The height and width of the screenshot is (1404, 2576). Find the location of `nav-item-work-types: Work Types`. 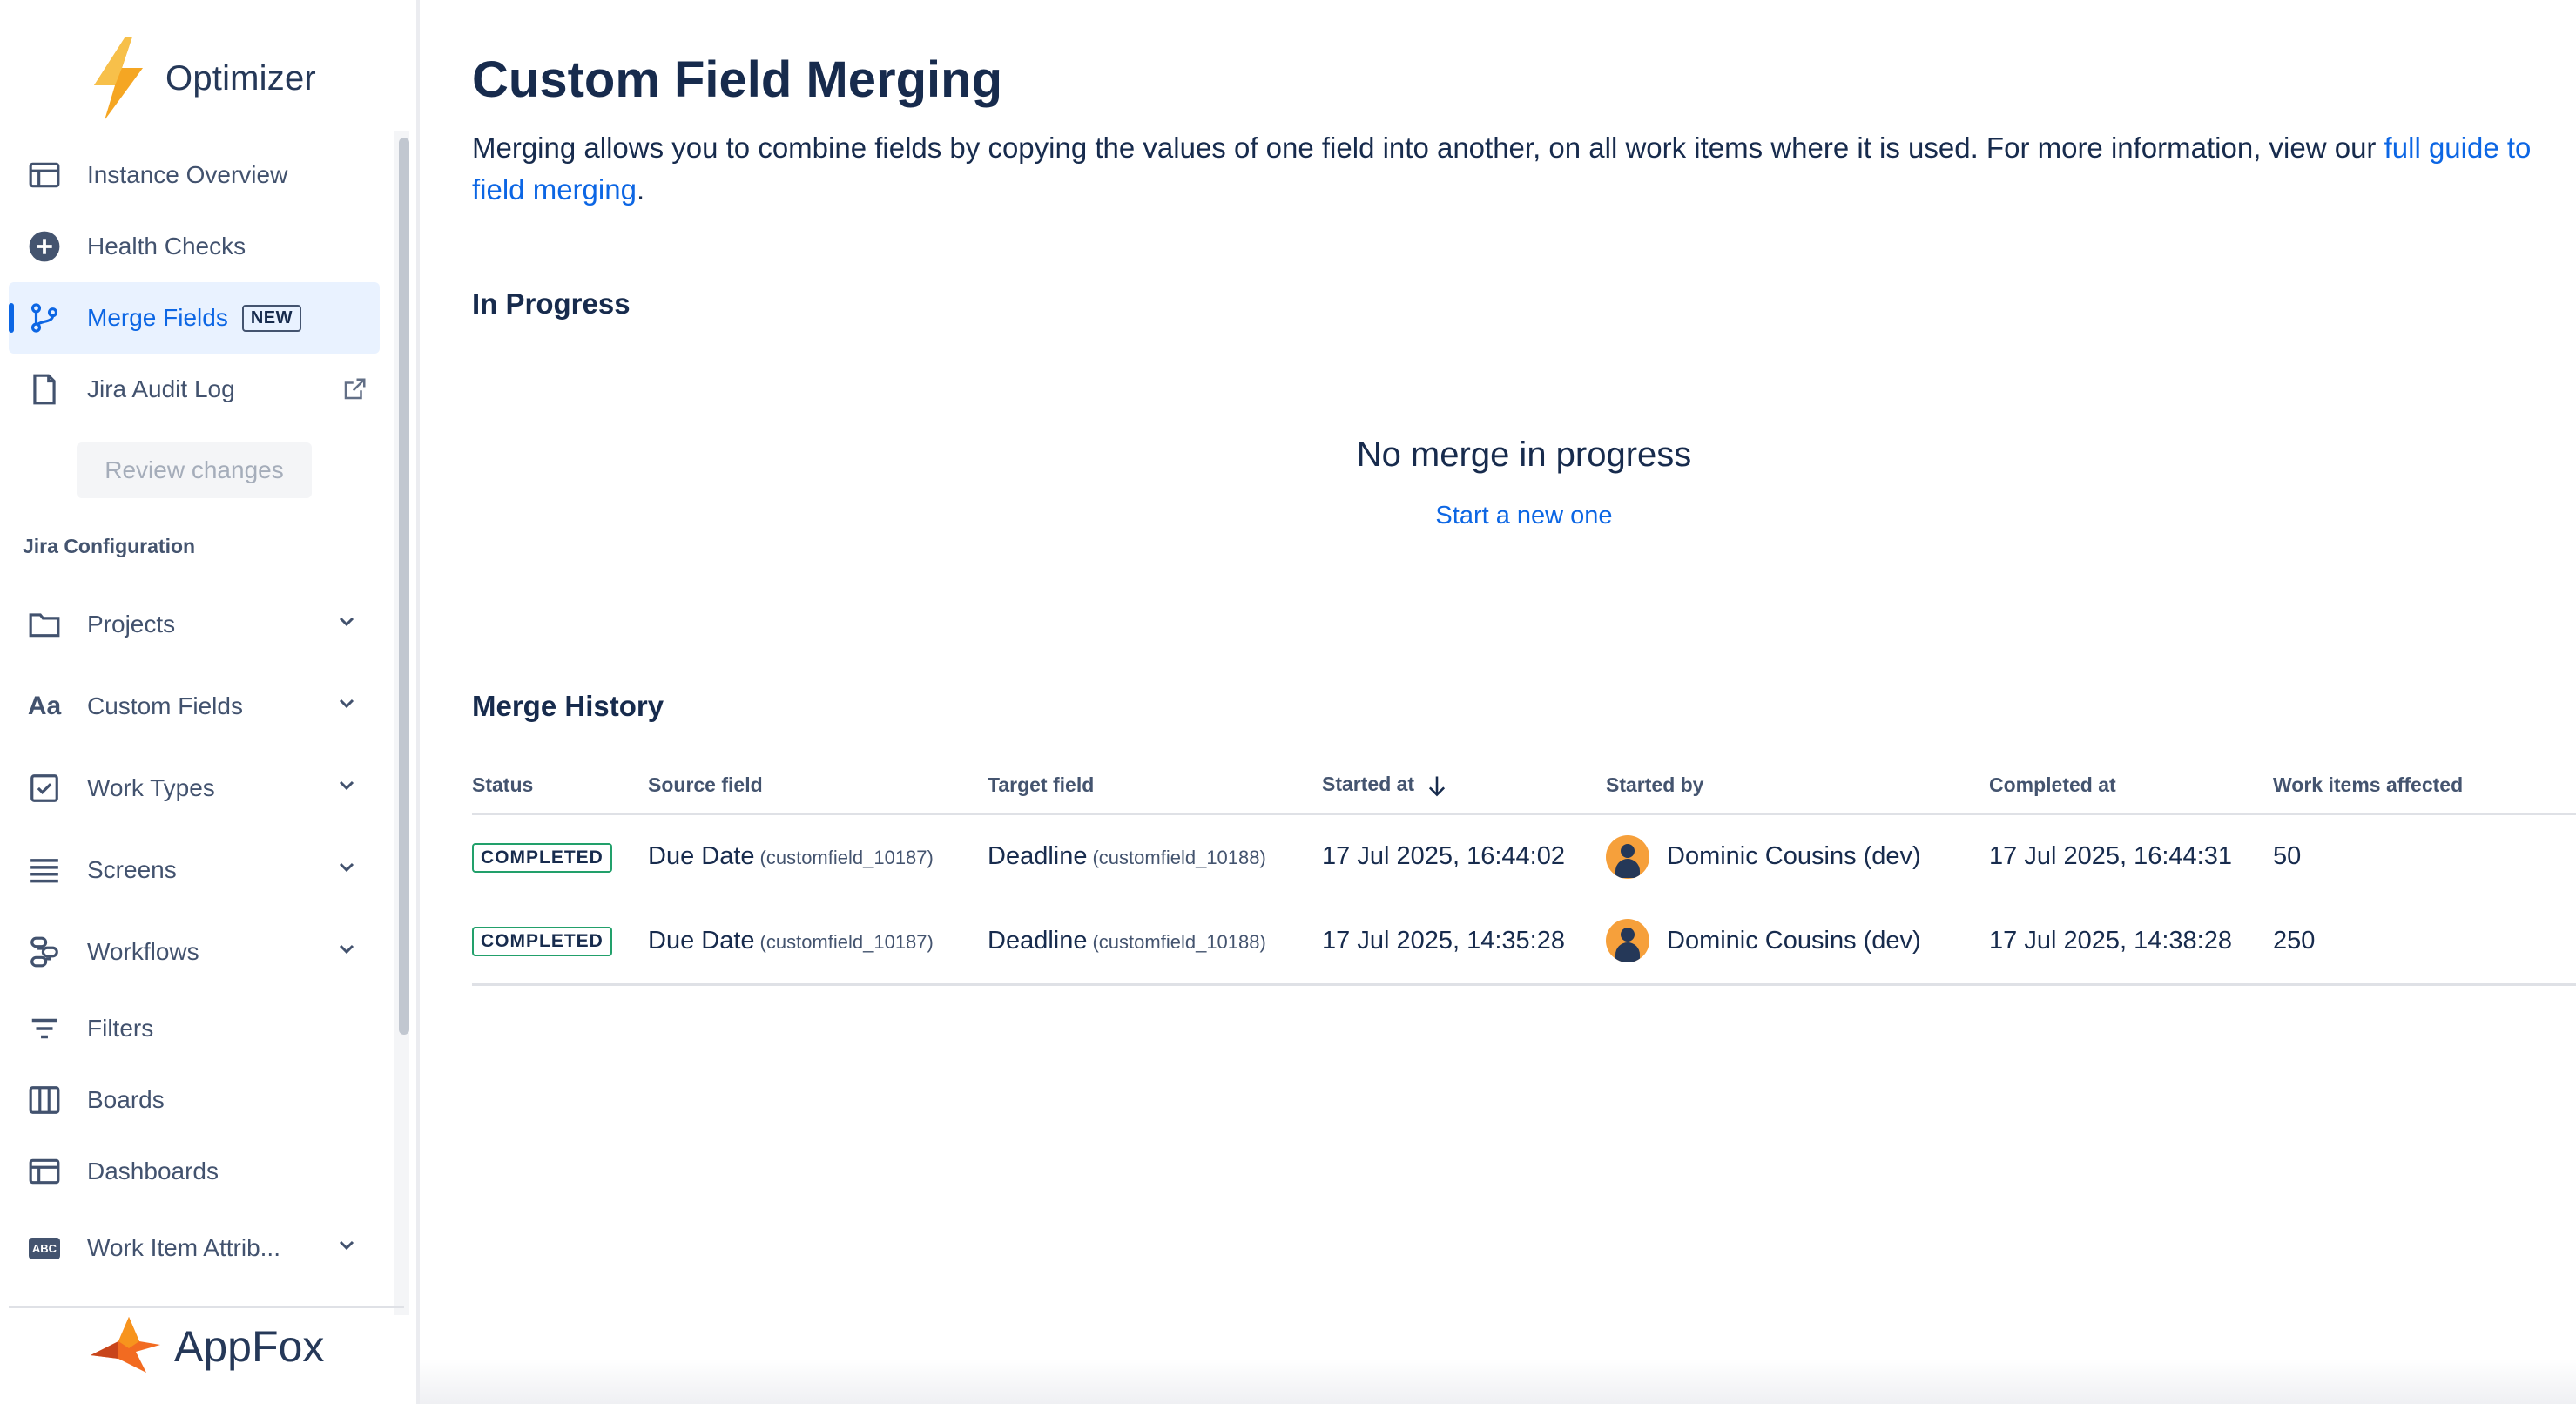

nav-item-work-types: Work Types is located at coordinates (195, 788).